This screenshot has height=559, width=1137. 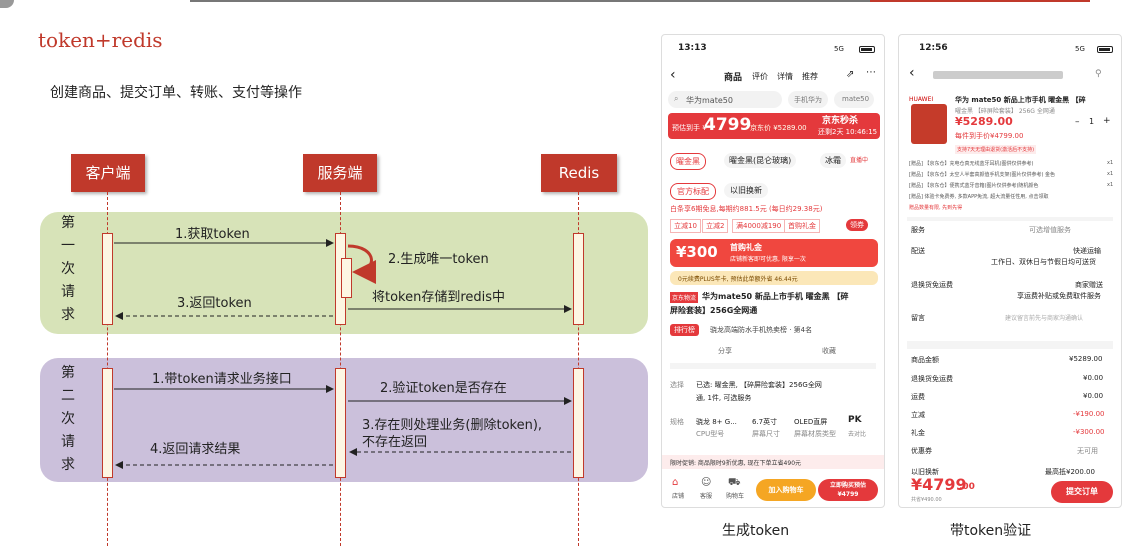 I want to click on coupon-3: 满4000减190, so click(x=759, y=226).